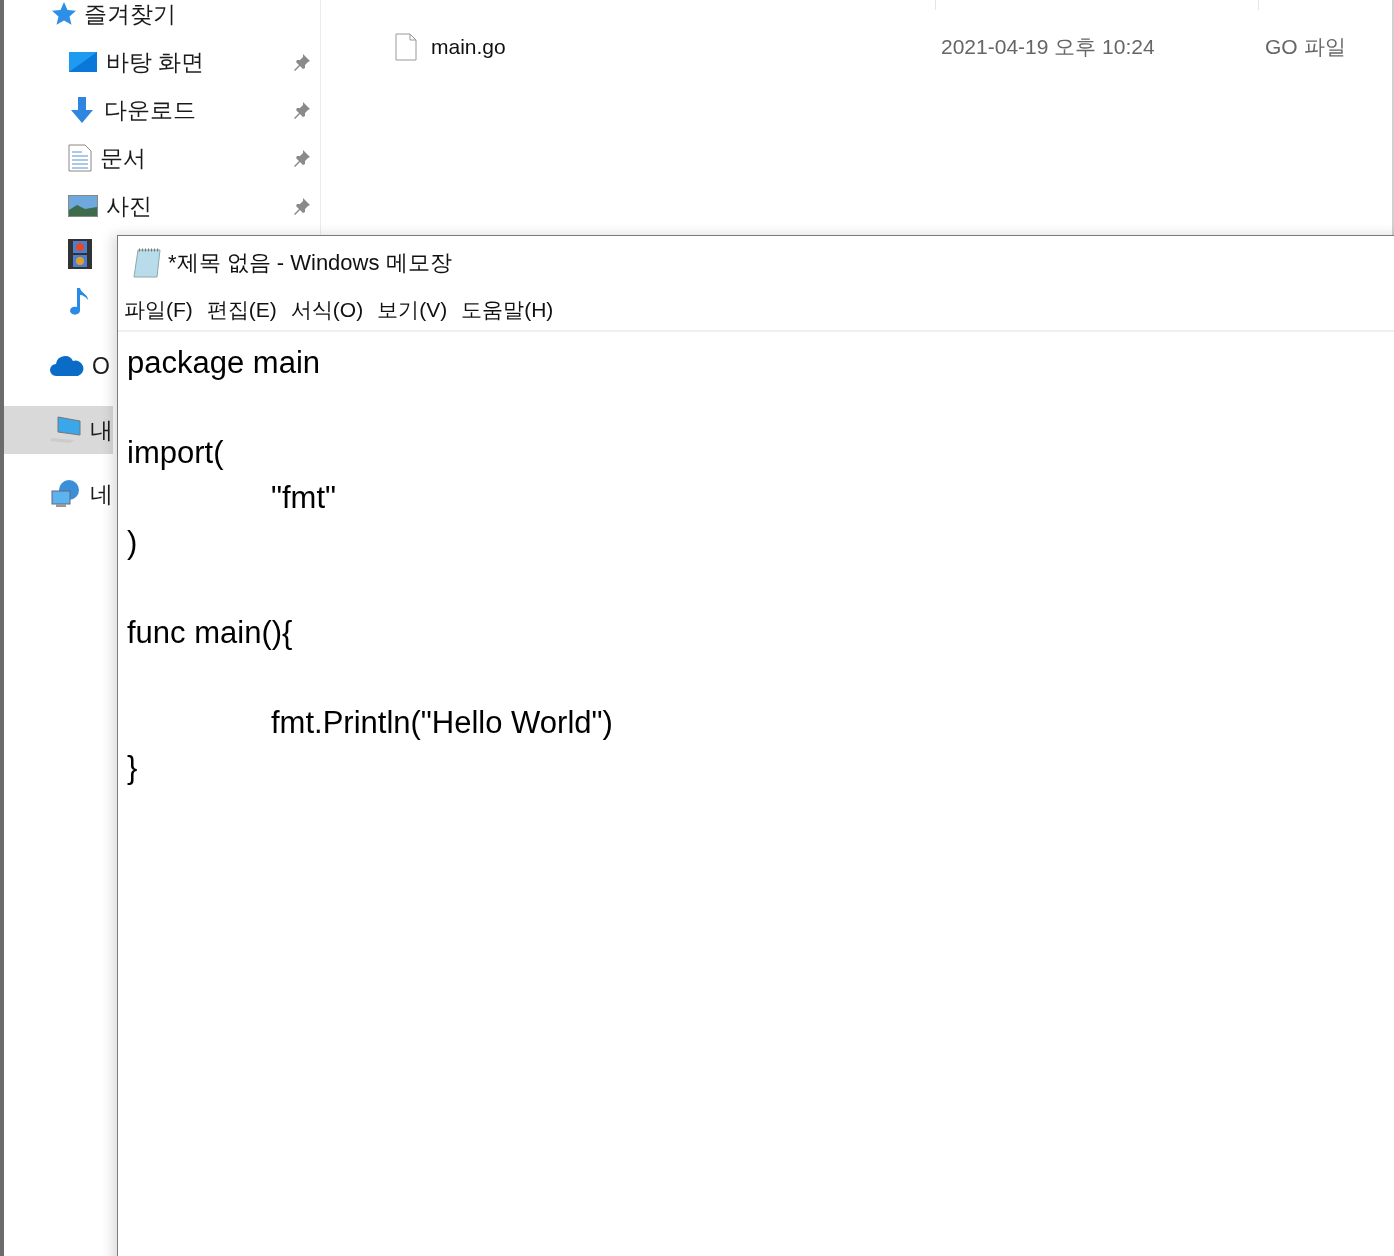 The width and height of the screenshot is (1394, 1256). I want to click on file-name: main.go, so click(641, 47).